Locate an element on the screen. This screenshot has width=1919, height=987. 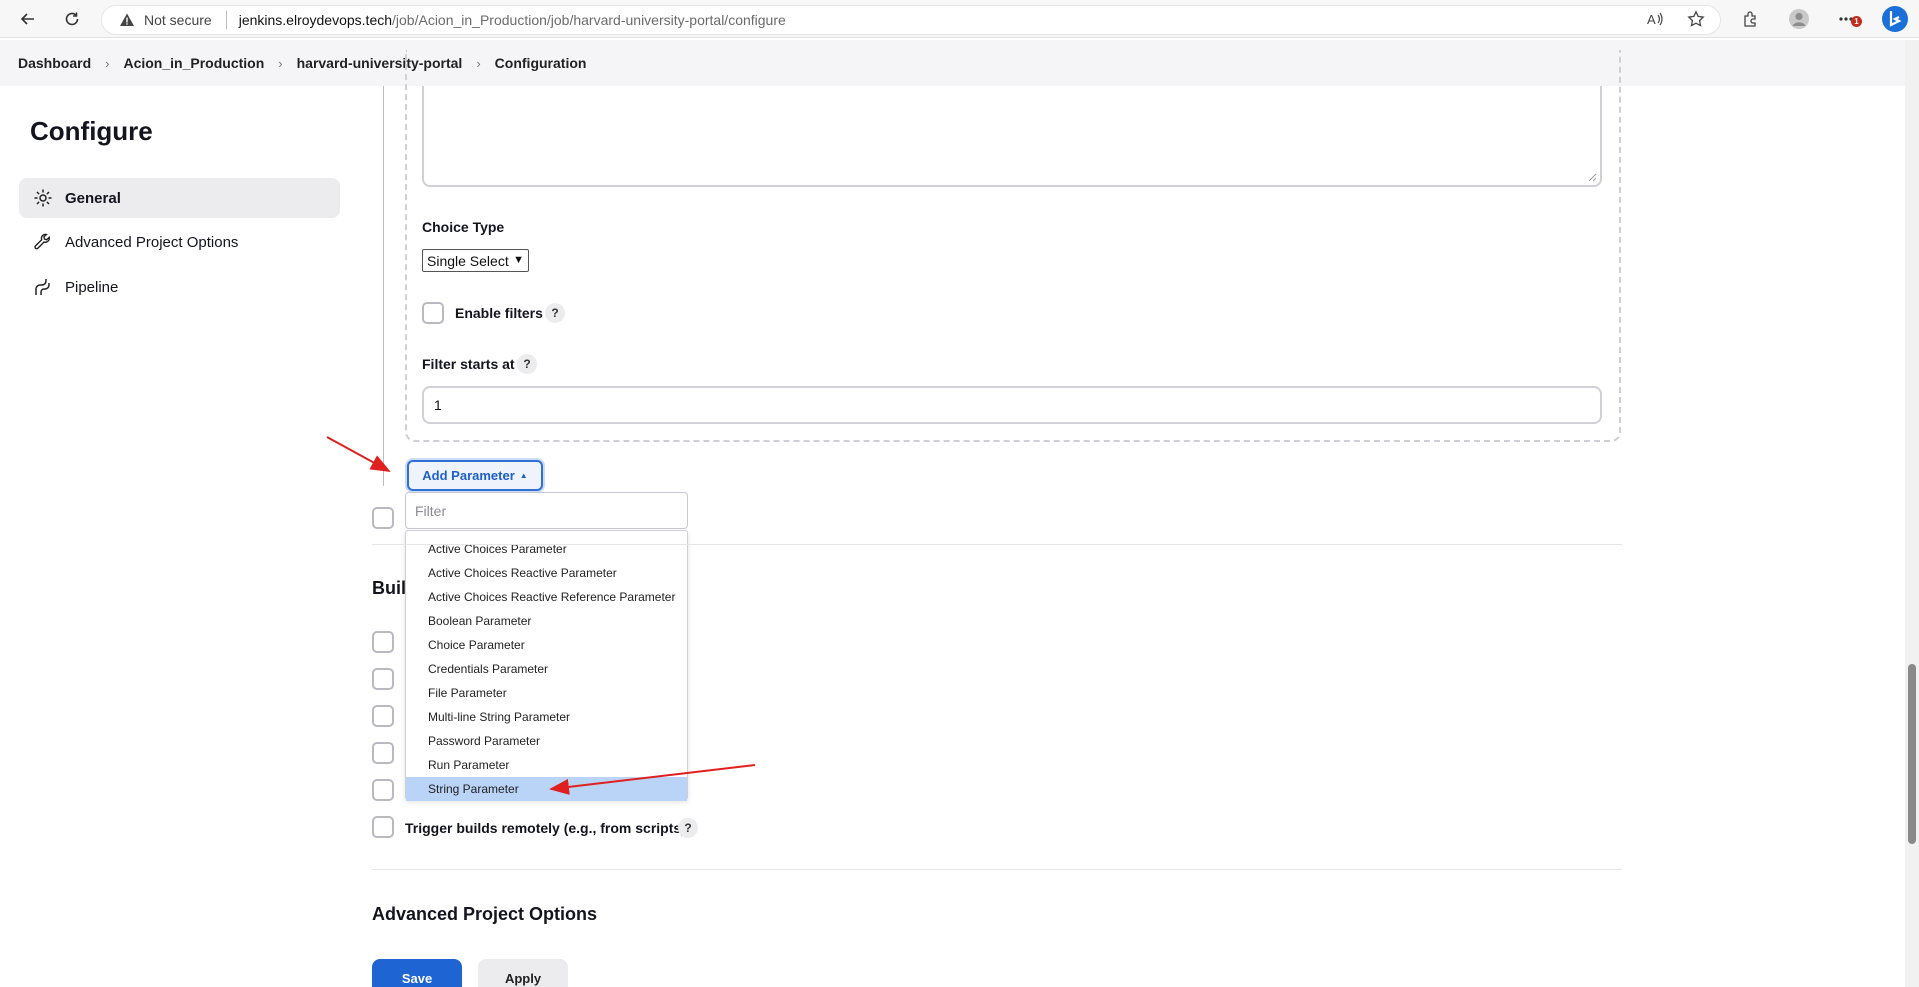
trigger-remote-checkbox is located at coordinates (383, 827).